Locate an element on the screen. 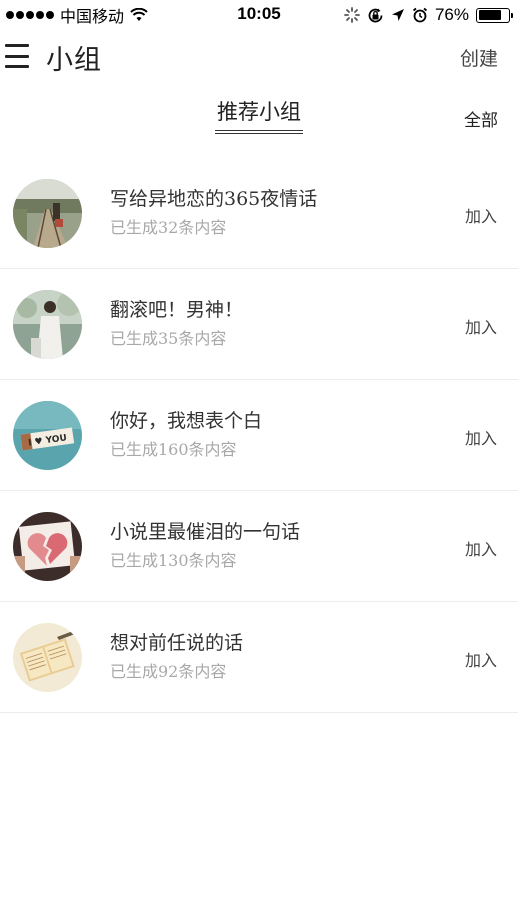 This screenshot has height=920, width=518. activity-spinner-icon is located at coordinates (352, 15).